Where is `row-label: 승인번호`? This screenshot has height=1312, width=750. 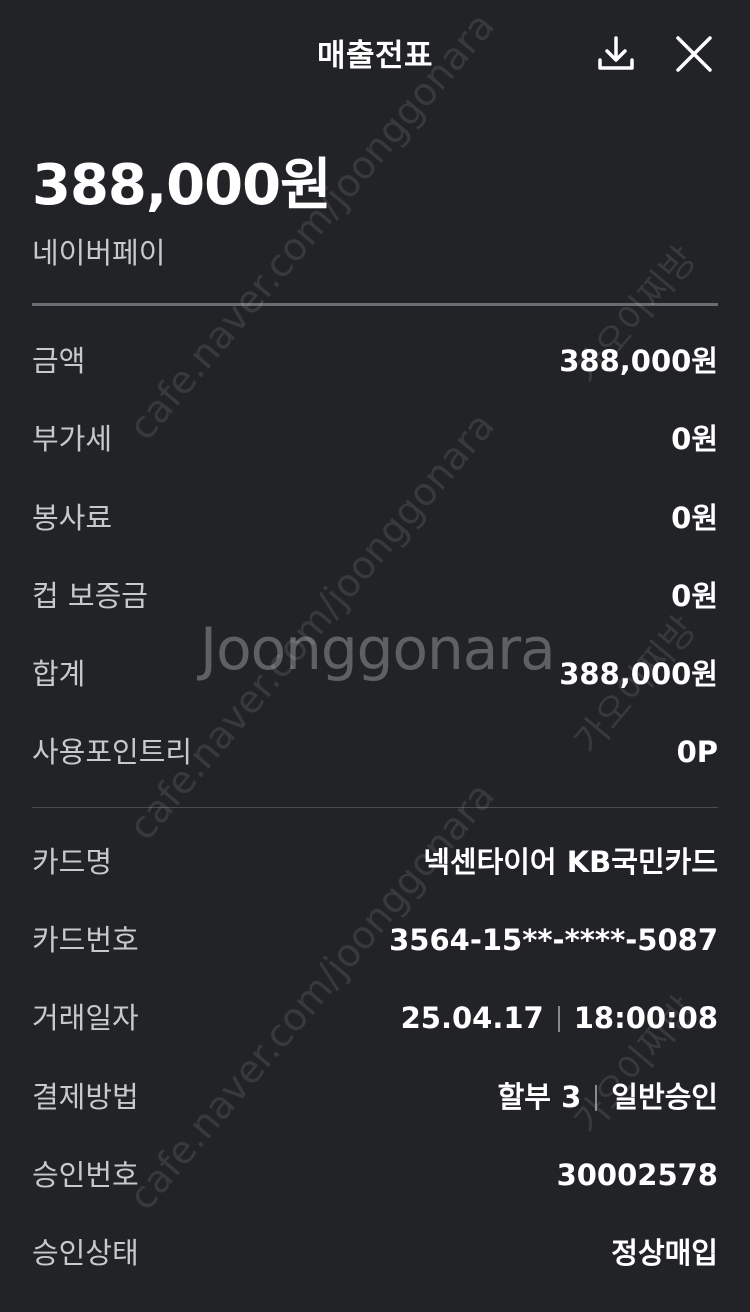
row-label: 승인번호 is located at coordinates (85, 1175).